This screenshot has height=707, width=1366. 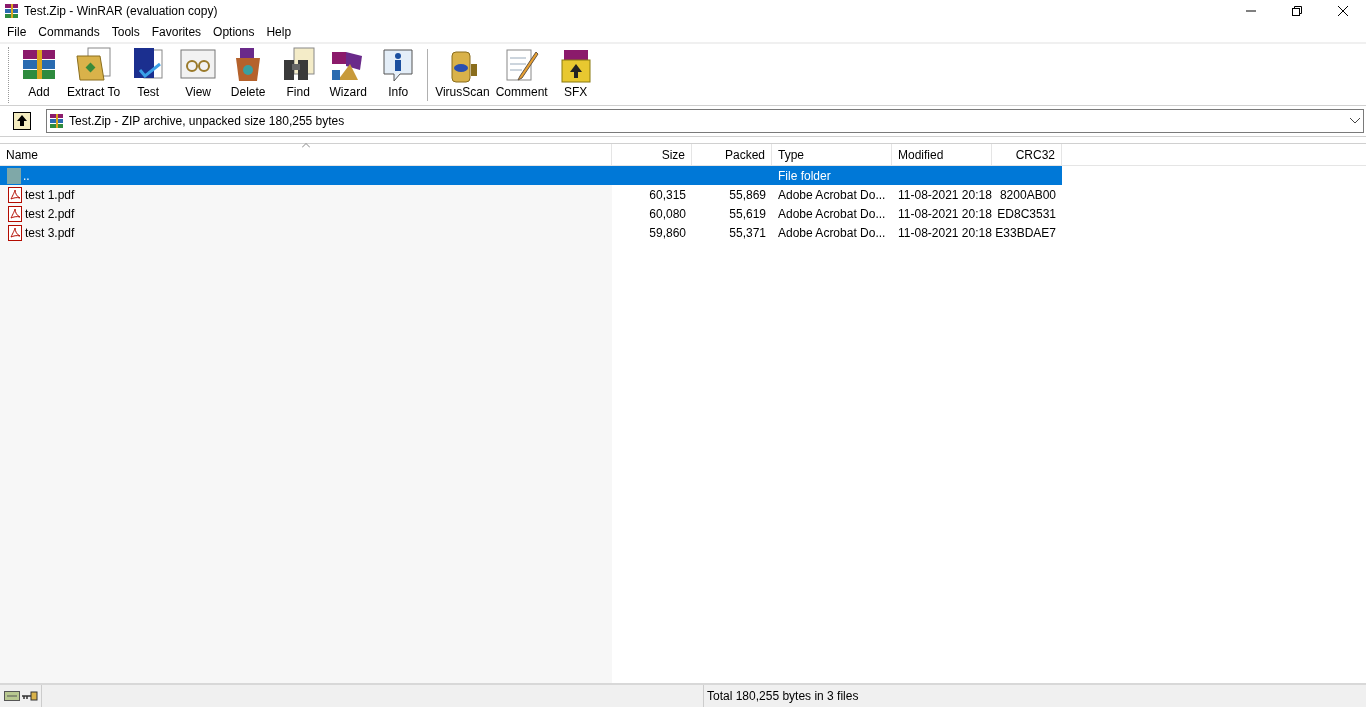 I want to click on close-icon, so click(x=1343, y=11).